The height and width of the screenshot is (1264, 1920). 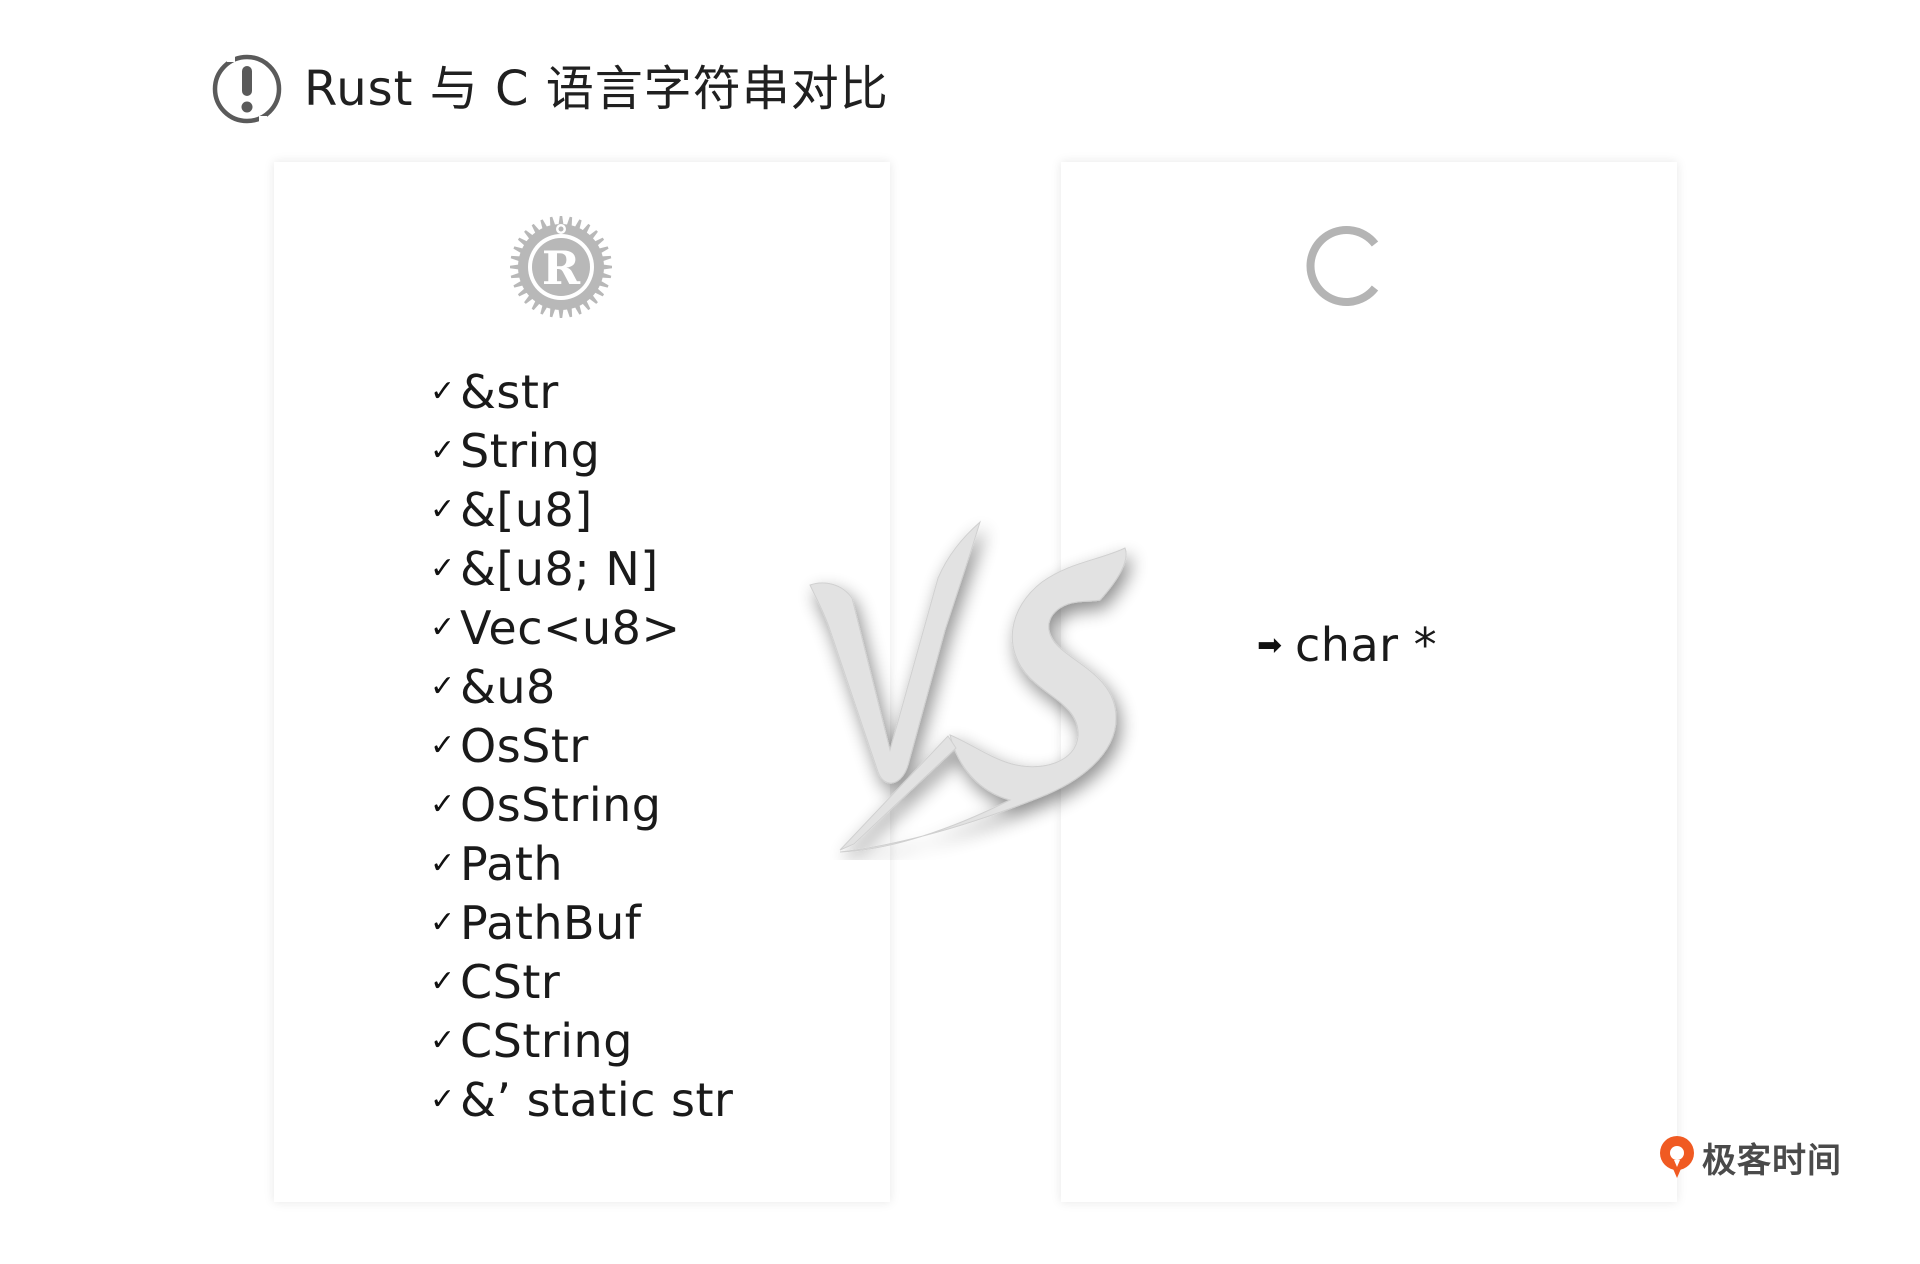 I want to click on rust-string-type-label: Path, so click(x=512, y=863).